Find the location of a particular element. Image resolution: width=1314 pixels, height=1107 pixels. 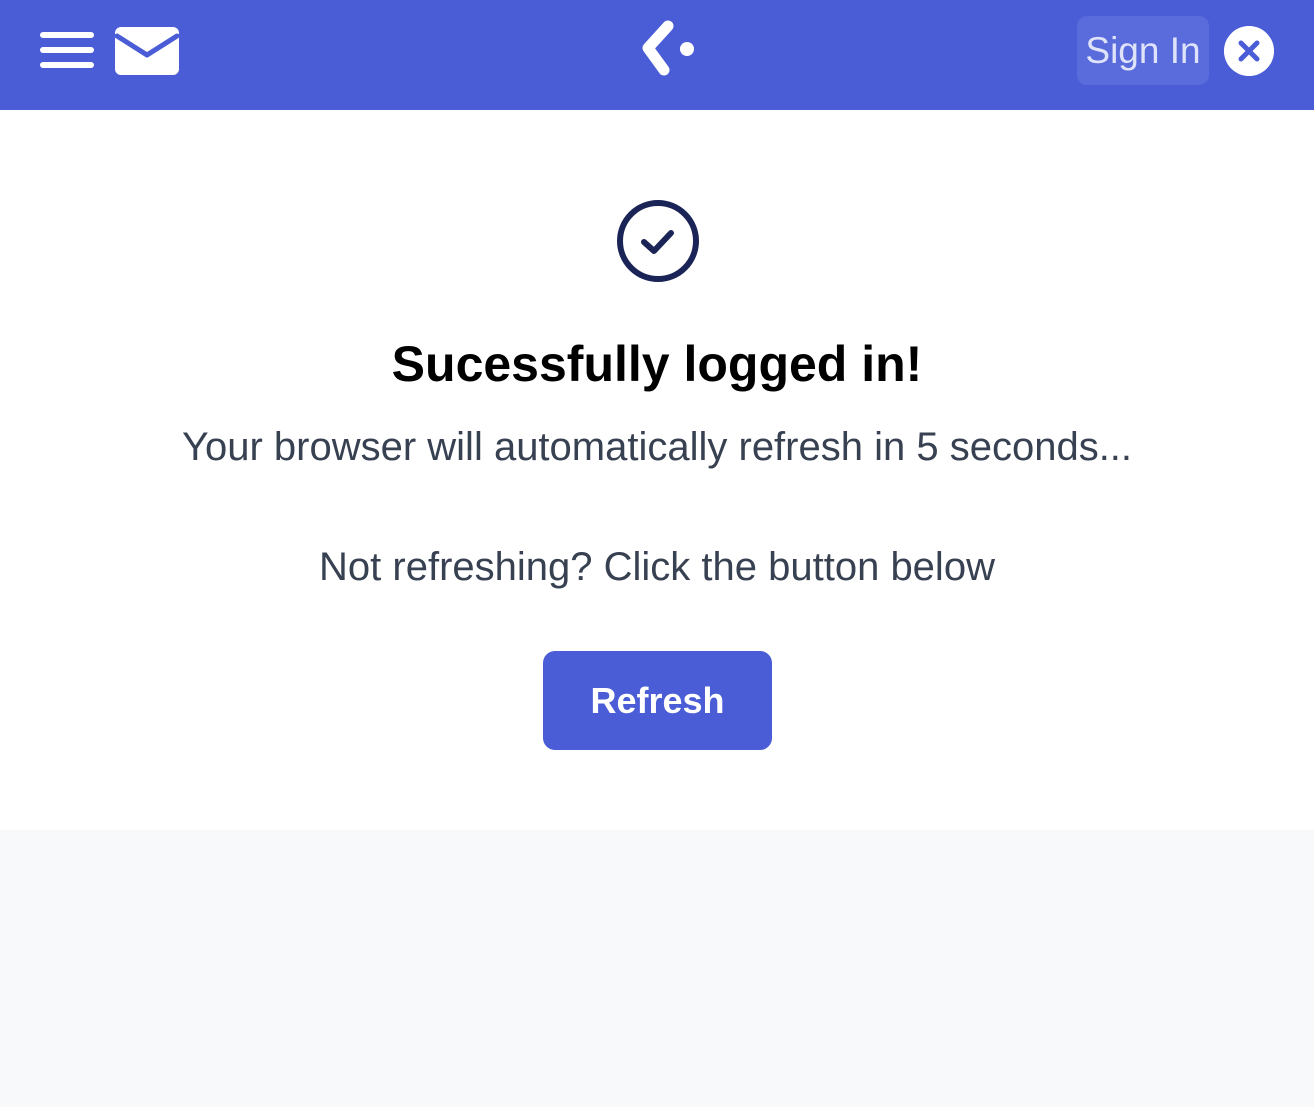

top-navigation-bar: Sign In is located at coordinates (657, 55).